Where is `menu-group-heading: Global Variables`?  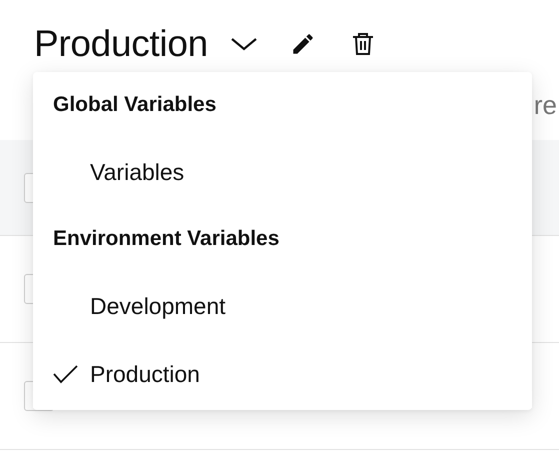 menu-group-heading: Global Variables is located at coordinates (135, 105).